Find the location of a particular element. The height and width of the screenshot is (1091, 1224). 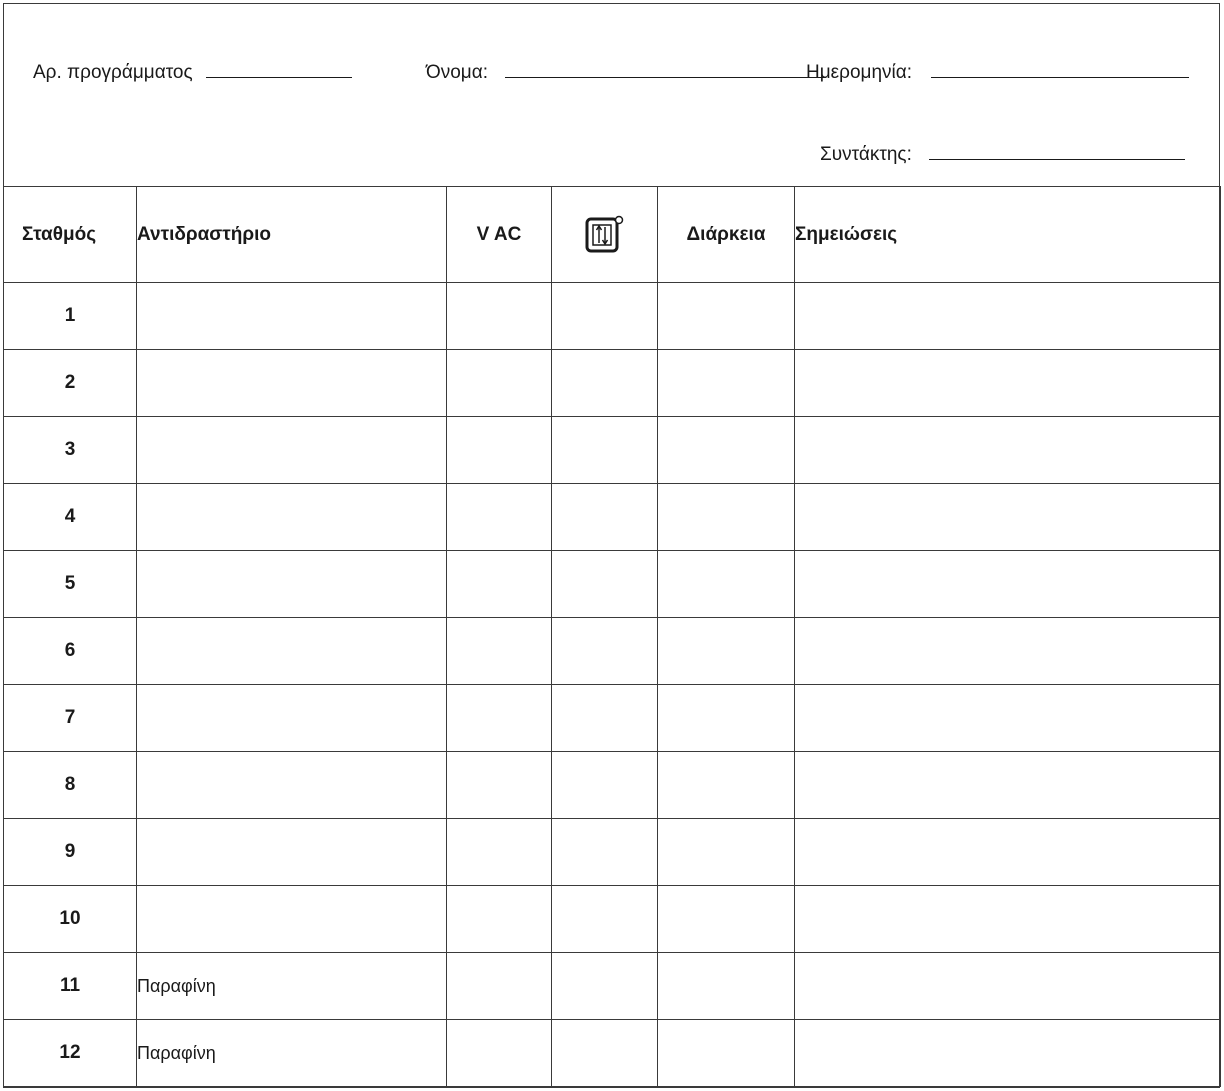

table-row: 10 is located at coordinates (612, 919).